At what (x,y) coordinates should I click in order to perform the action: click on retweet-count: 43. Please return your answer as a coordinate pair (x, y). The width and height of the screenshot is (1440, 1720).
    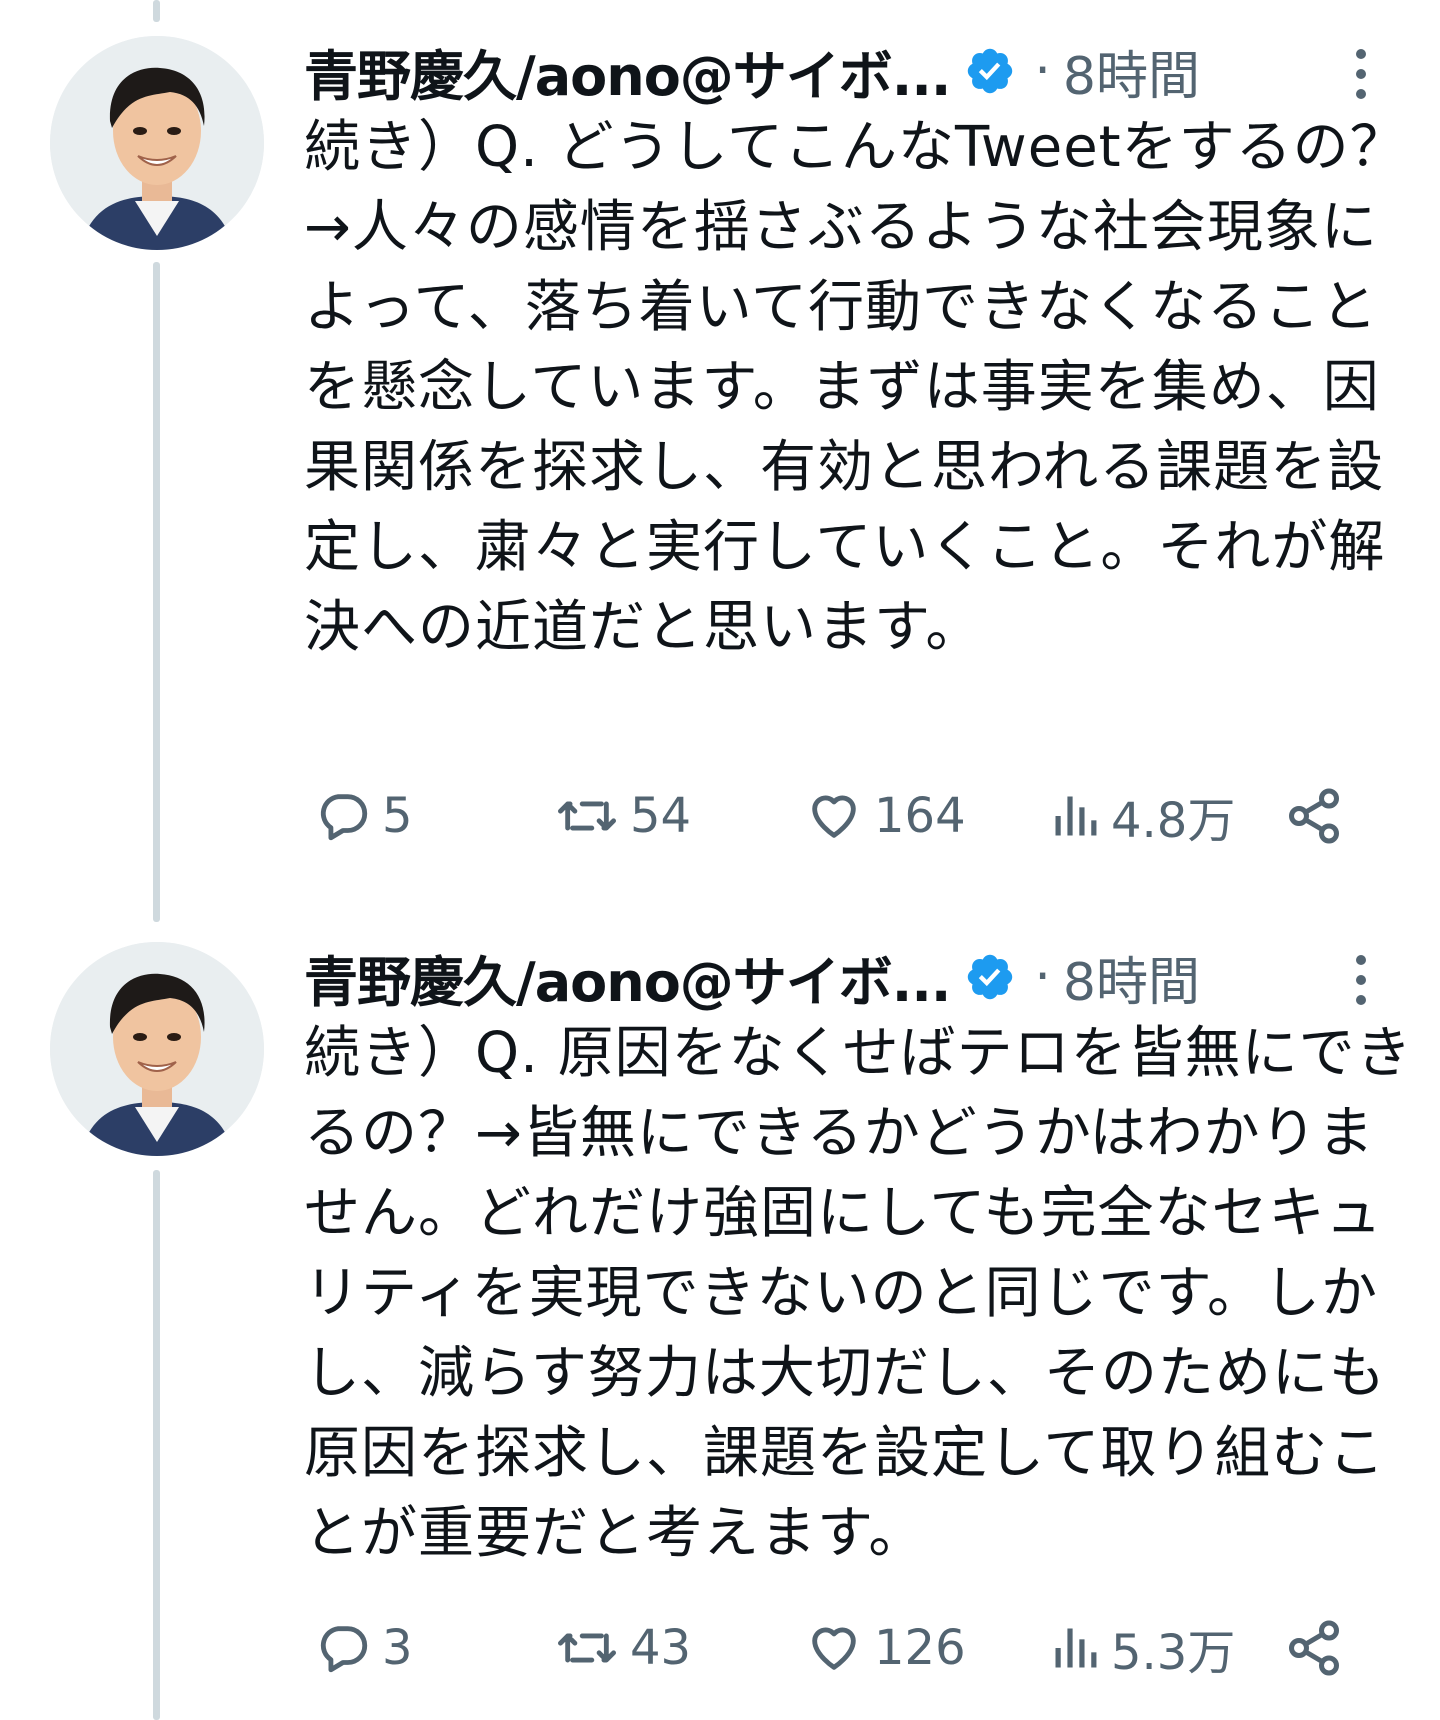
    Looking at the image, I should click on (661, 1648).